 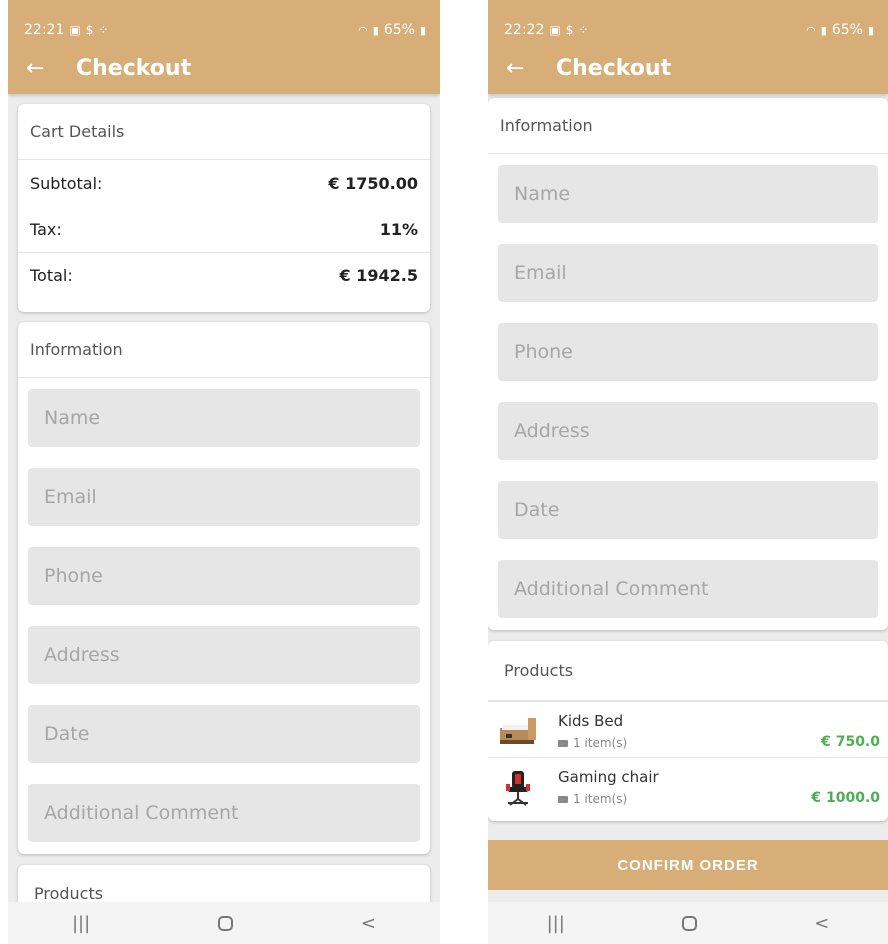 I want to click on status-bar: 22:21 ▣ $ ⁘ ◠ ▮ 65% ▮, so click(x=224, y=21).